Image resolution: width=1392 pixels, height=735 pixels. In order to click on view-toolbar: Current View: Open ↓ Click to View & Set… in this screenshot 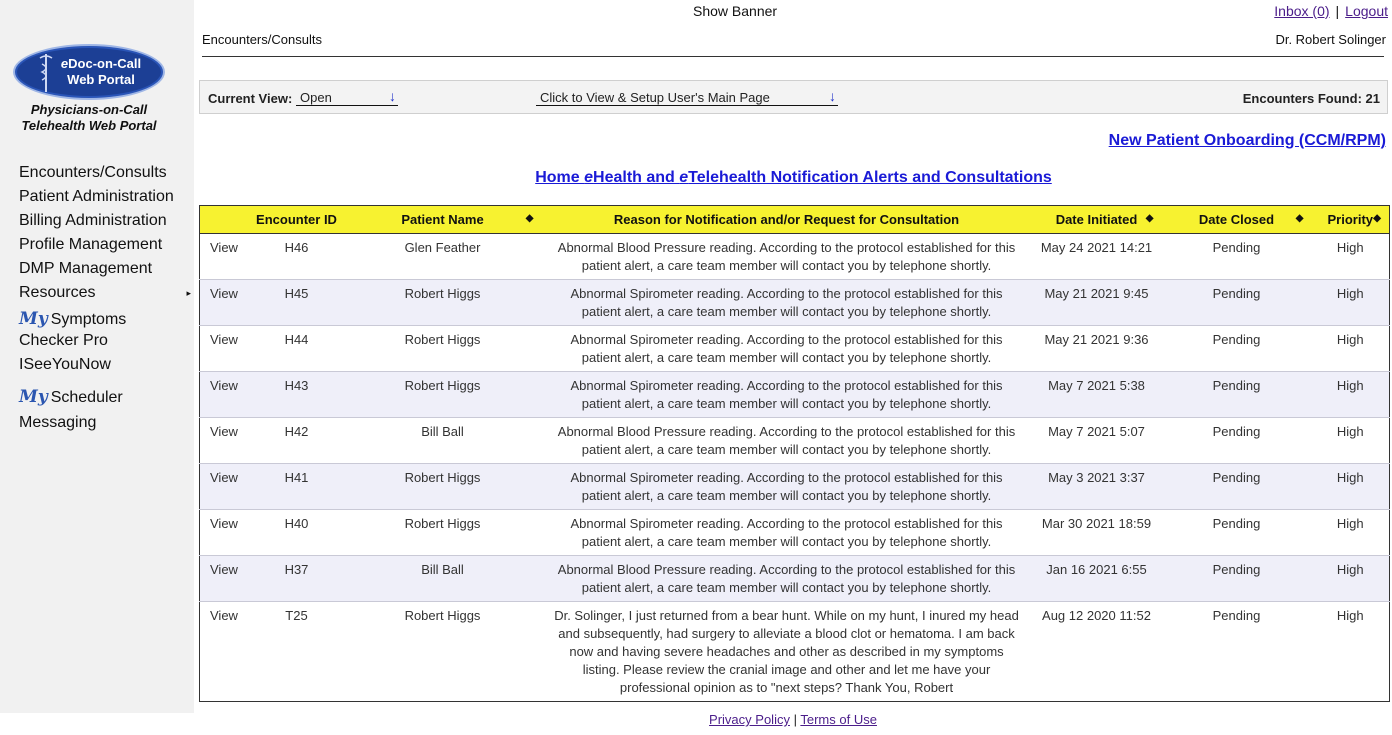, I will do `click(793, 97)`.